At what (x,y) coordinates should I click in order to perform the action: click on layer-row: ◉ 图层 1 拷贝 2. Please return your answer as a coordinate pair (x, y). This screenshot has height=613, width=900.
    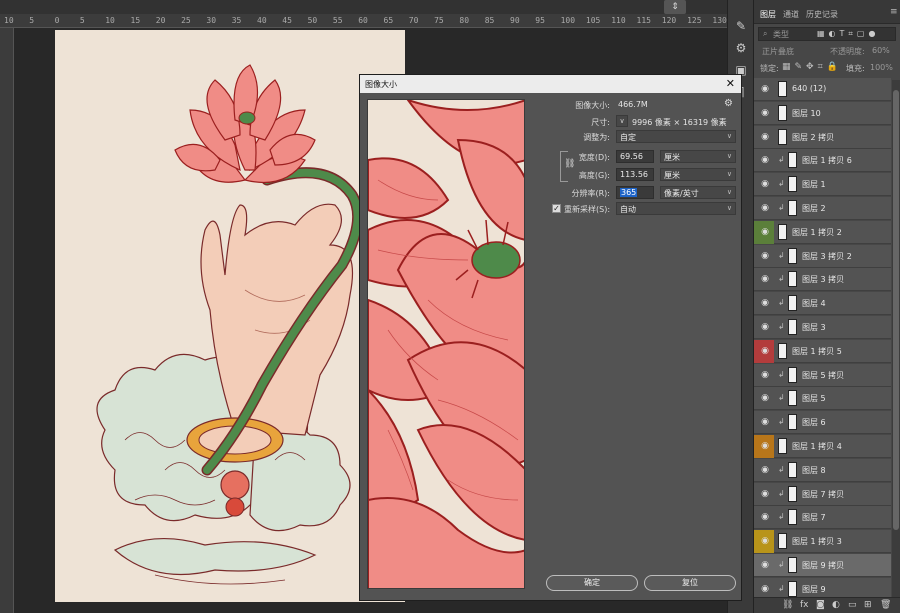
    Looking at the image, I should click on (822, 232).